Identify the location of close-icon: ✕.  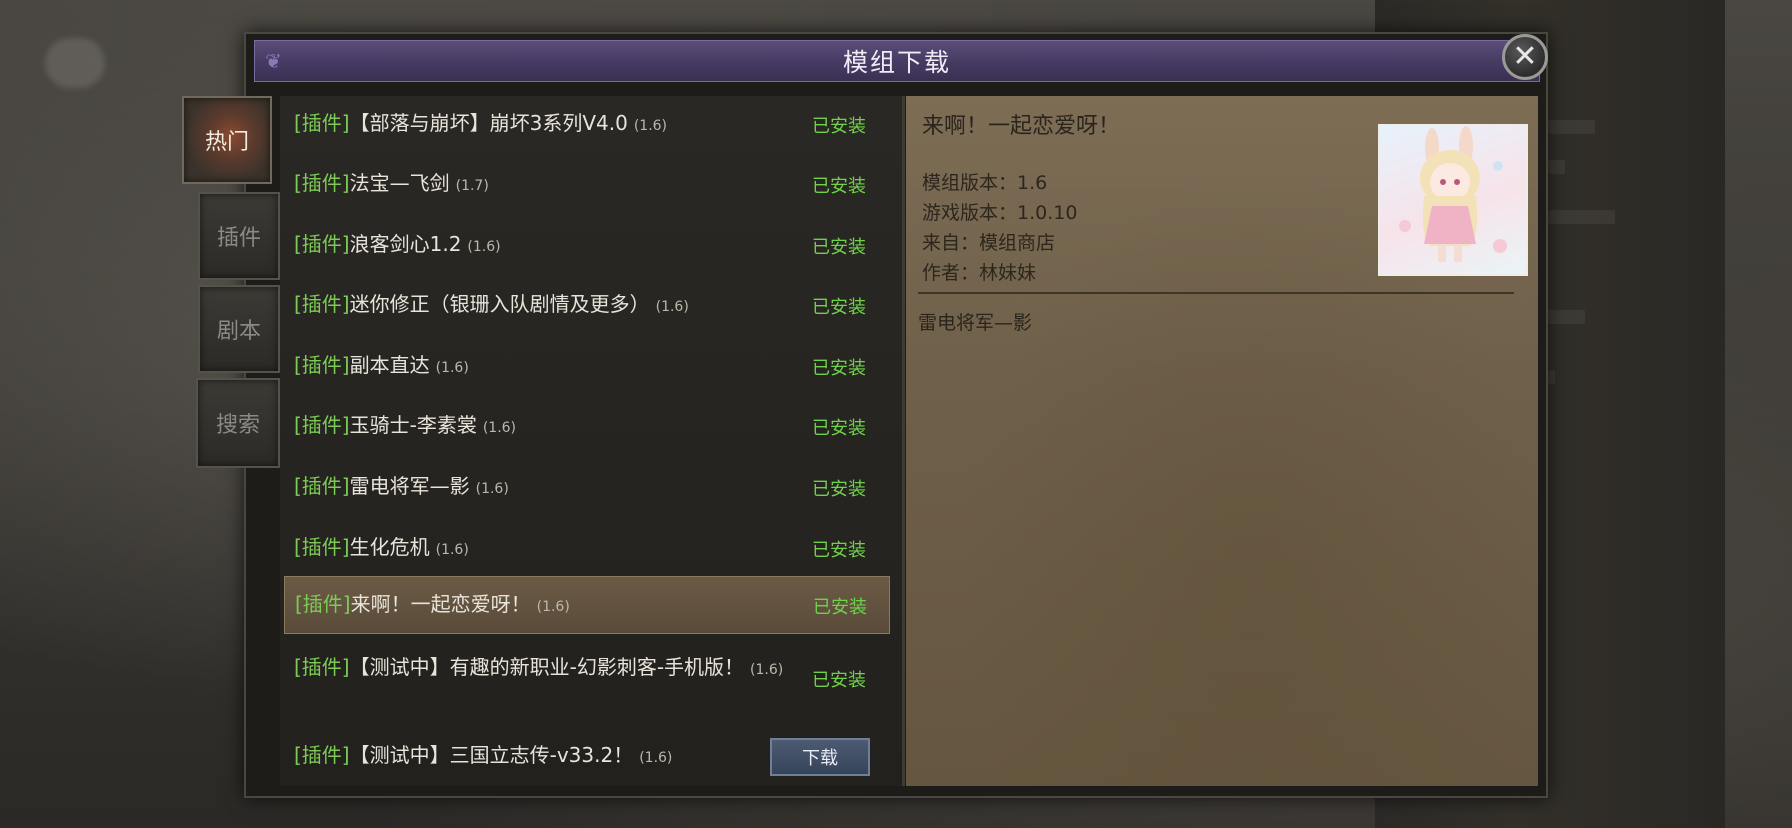
(1525, 56).